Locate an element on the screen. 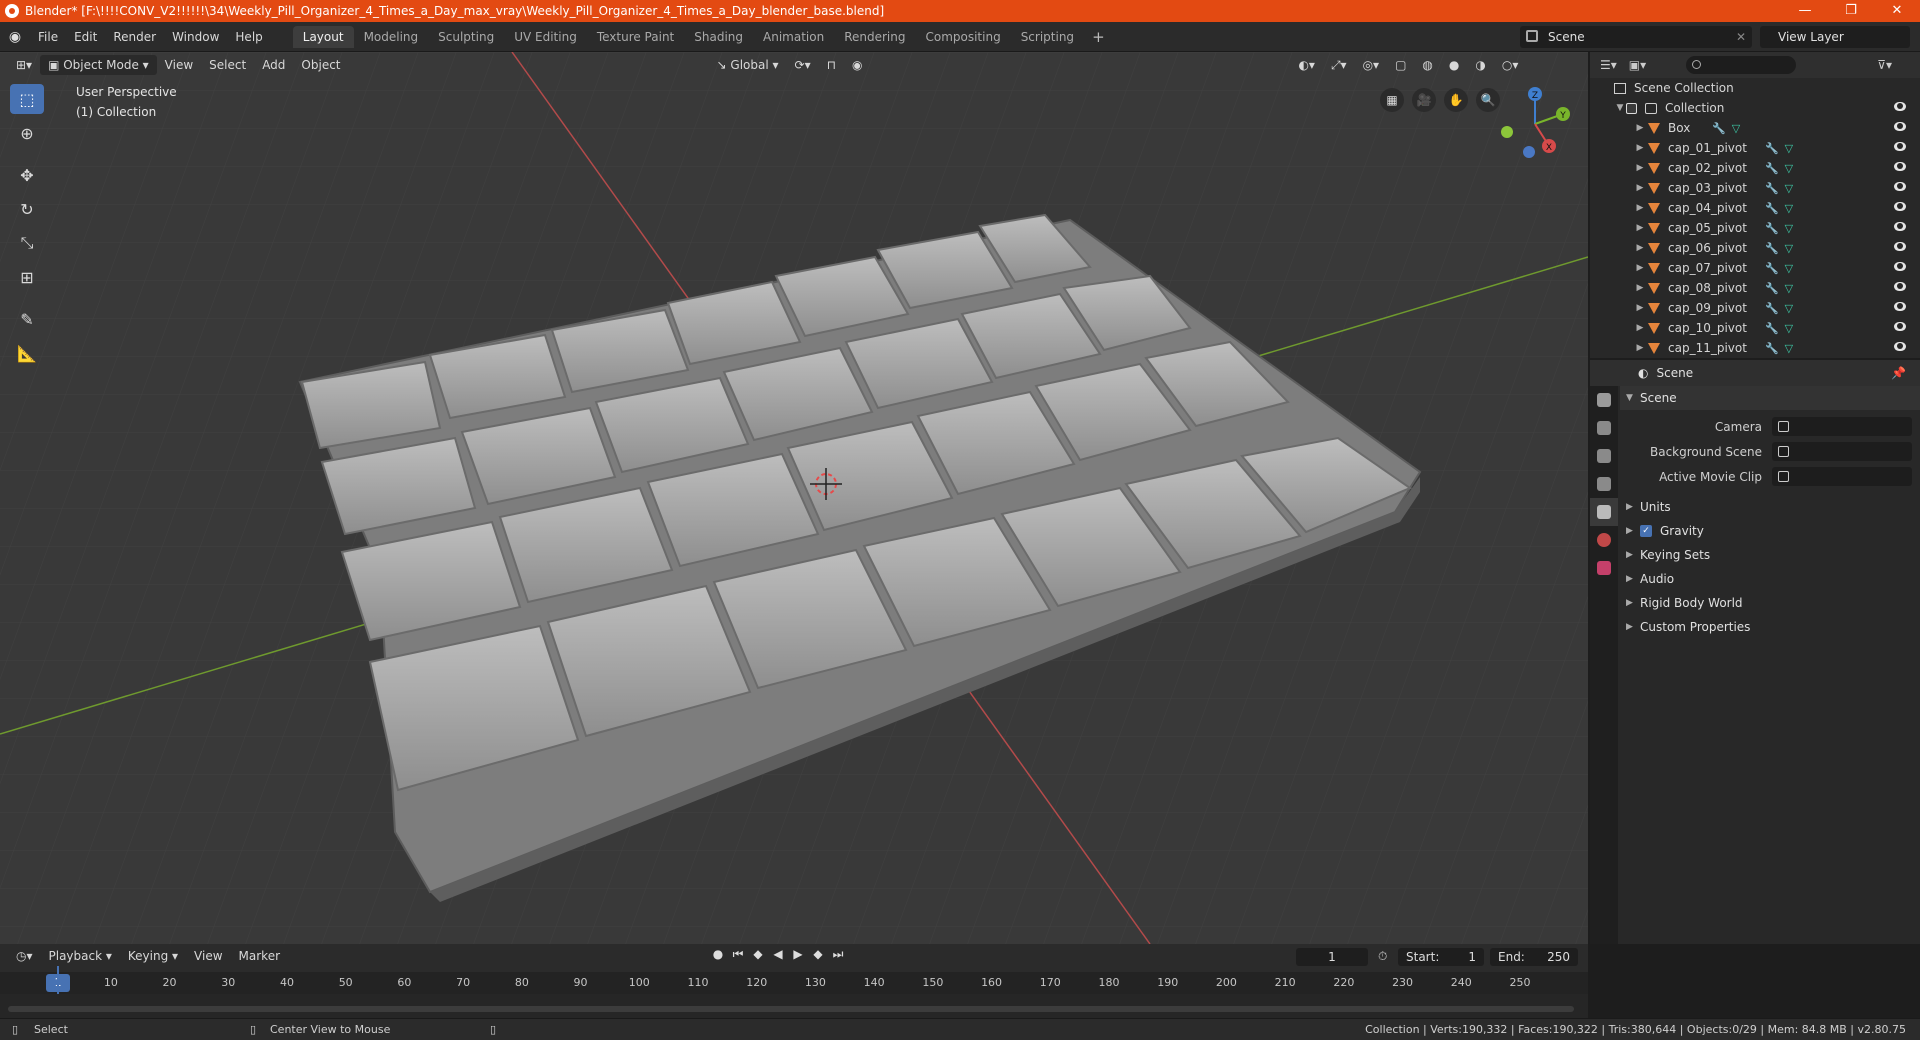  jump-end-icon: ⏭ is located at coordinates (838, 954).